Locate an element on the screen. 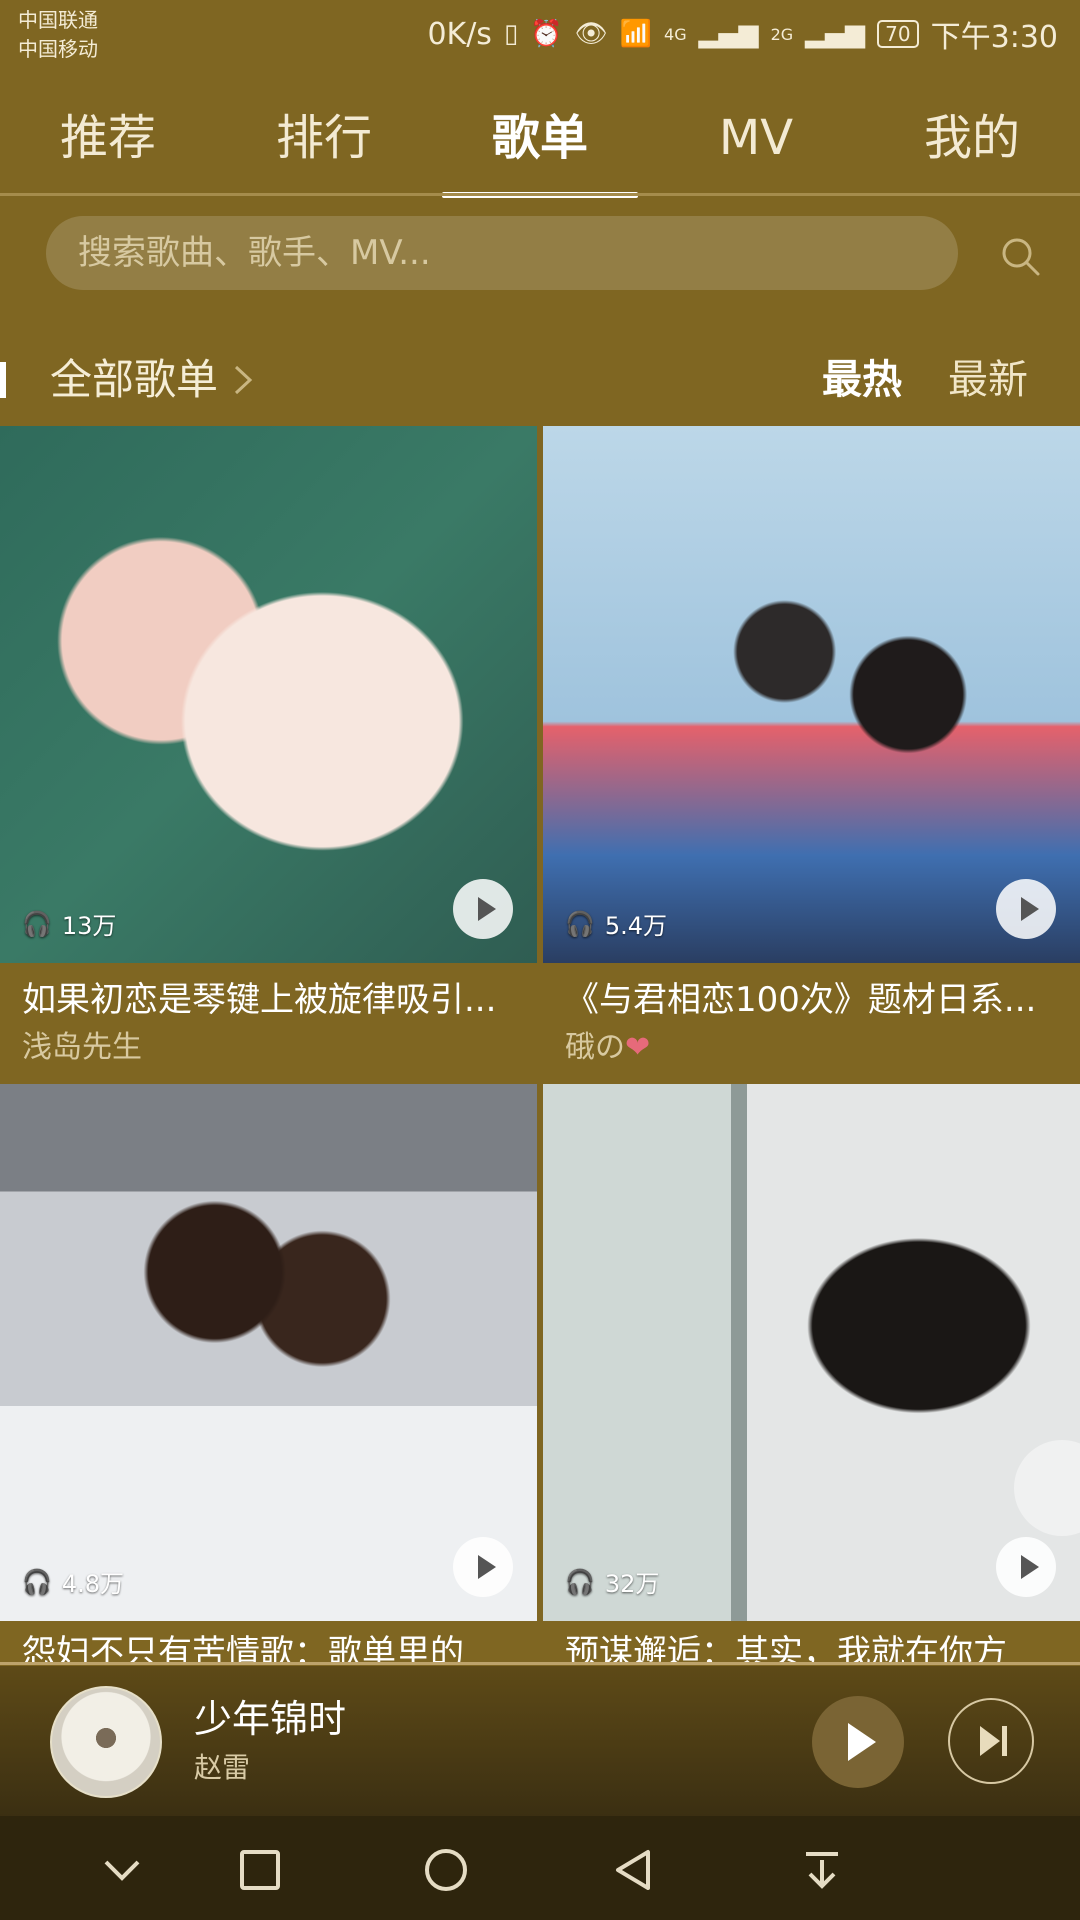  sort-new-button: 最新 is located at coordinates (988, 380).